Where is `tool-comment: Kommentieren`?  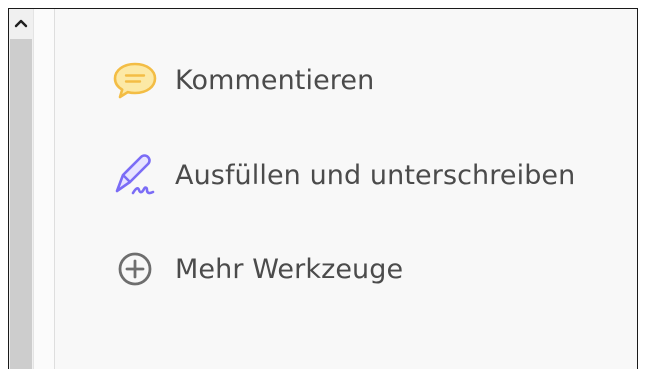
tool-comment: Kommentieren is located at coordinates (241, 80).